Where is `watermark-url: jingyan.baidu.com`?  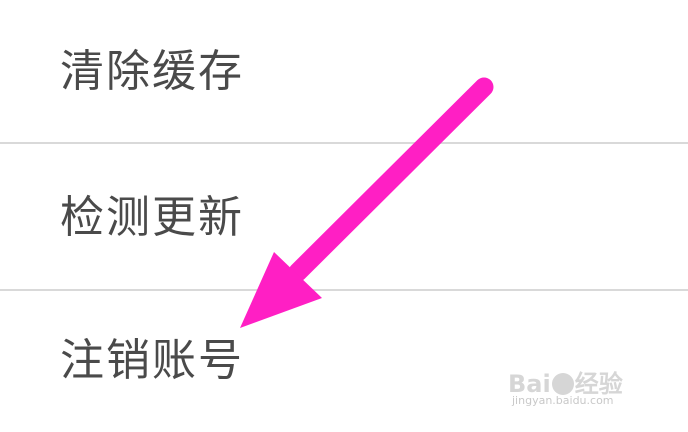 watermark-url: jingyan.baidu.com is located at coordinates (563, 400).